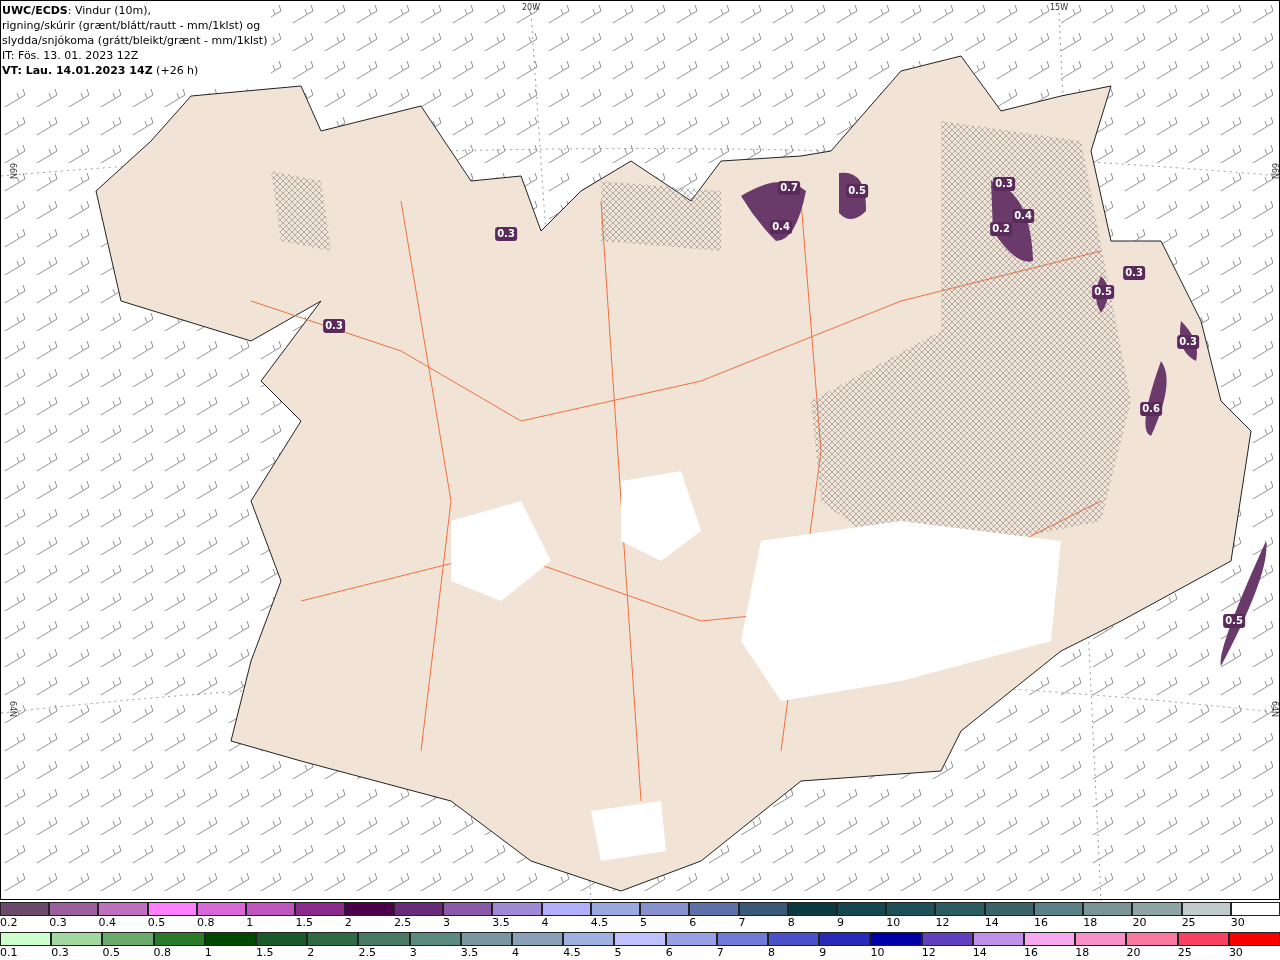 The height and width of the screenshot is (960, 1280). Describe the element at coordinates (135, 40) in the screenshot. I see `header-line: slydda/snjókoma (grátt/bleikt/grænt - mm/1klst)` at that location.